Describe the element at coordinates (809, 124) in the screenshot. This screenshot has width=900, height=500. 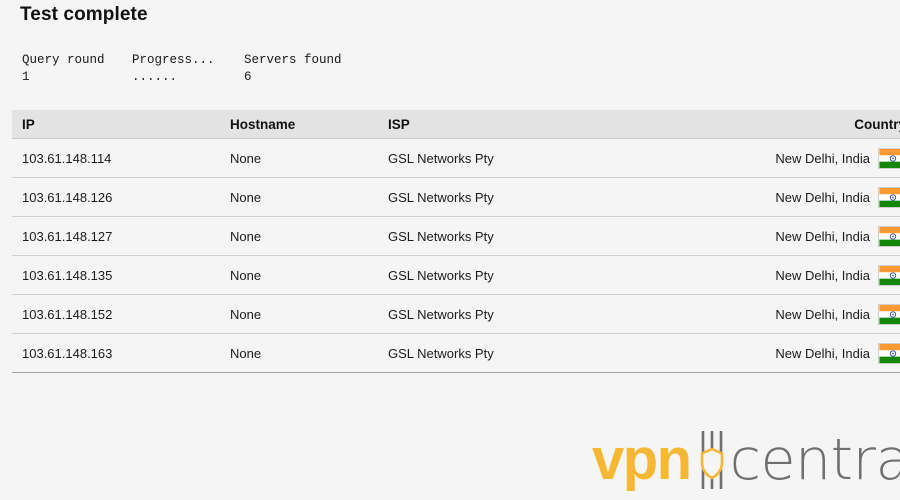
I see `column-header-country: Country` at that location.